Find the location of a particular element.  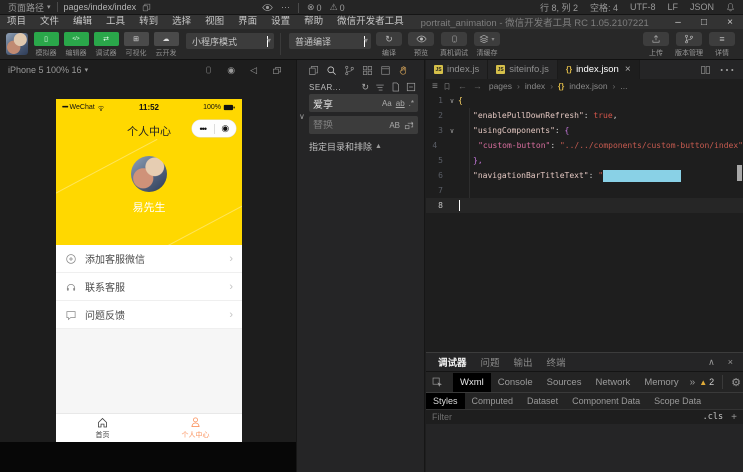

clear-cache-button: ▾ is located at coordinates (487, 39).